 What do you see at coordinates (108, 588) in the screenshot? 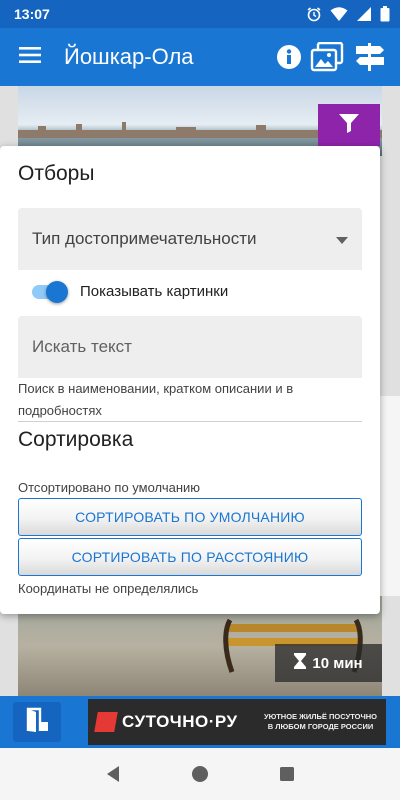
I see `coordinates-note: Координаты не определялись` at bounding box center [108, 588].